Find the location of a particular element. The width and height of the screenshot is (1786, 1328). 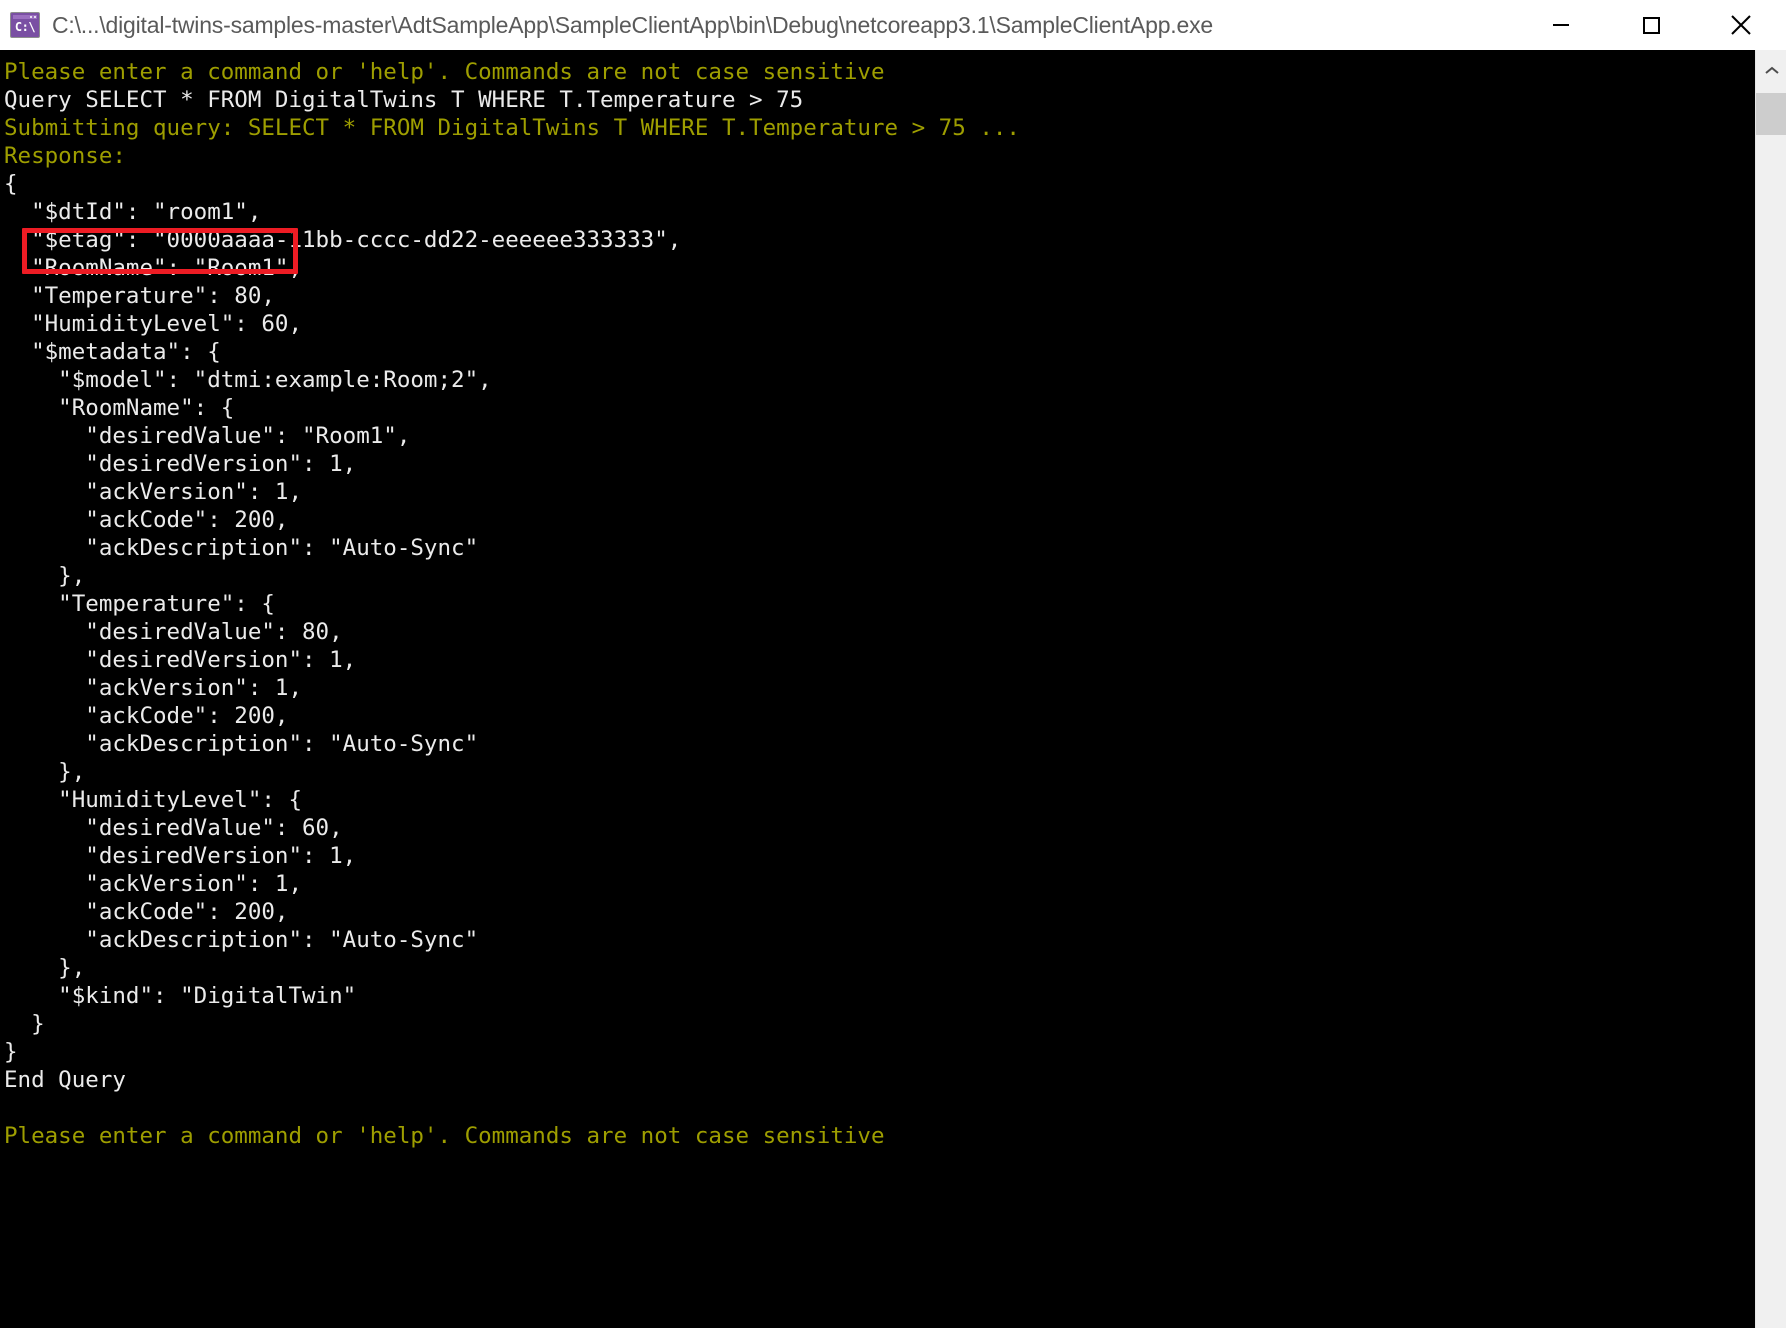

console-line: "$kind": "DigitalTwin" is located at coordinates (180, 996).